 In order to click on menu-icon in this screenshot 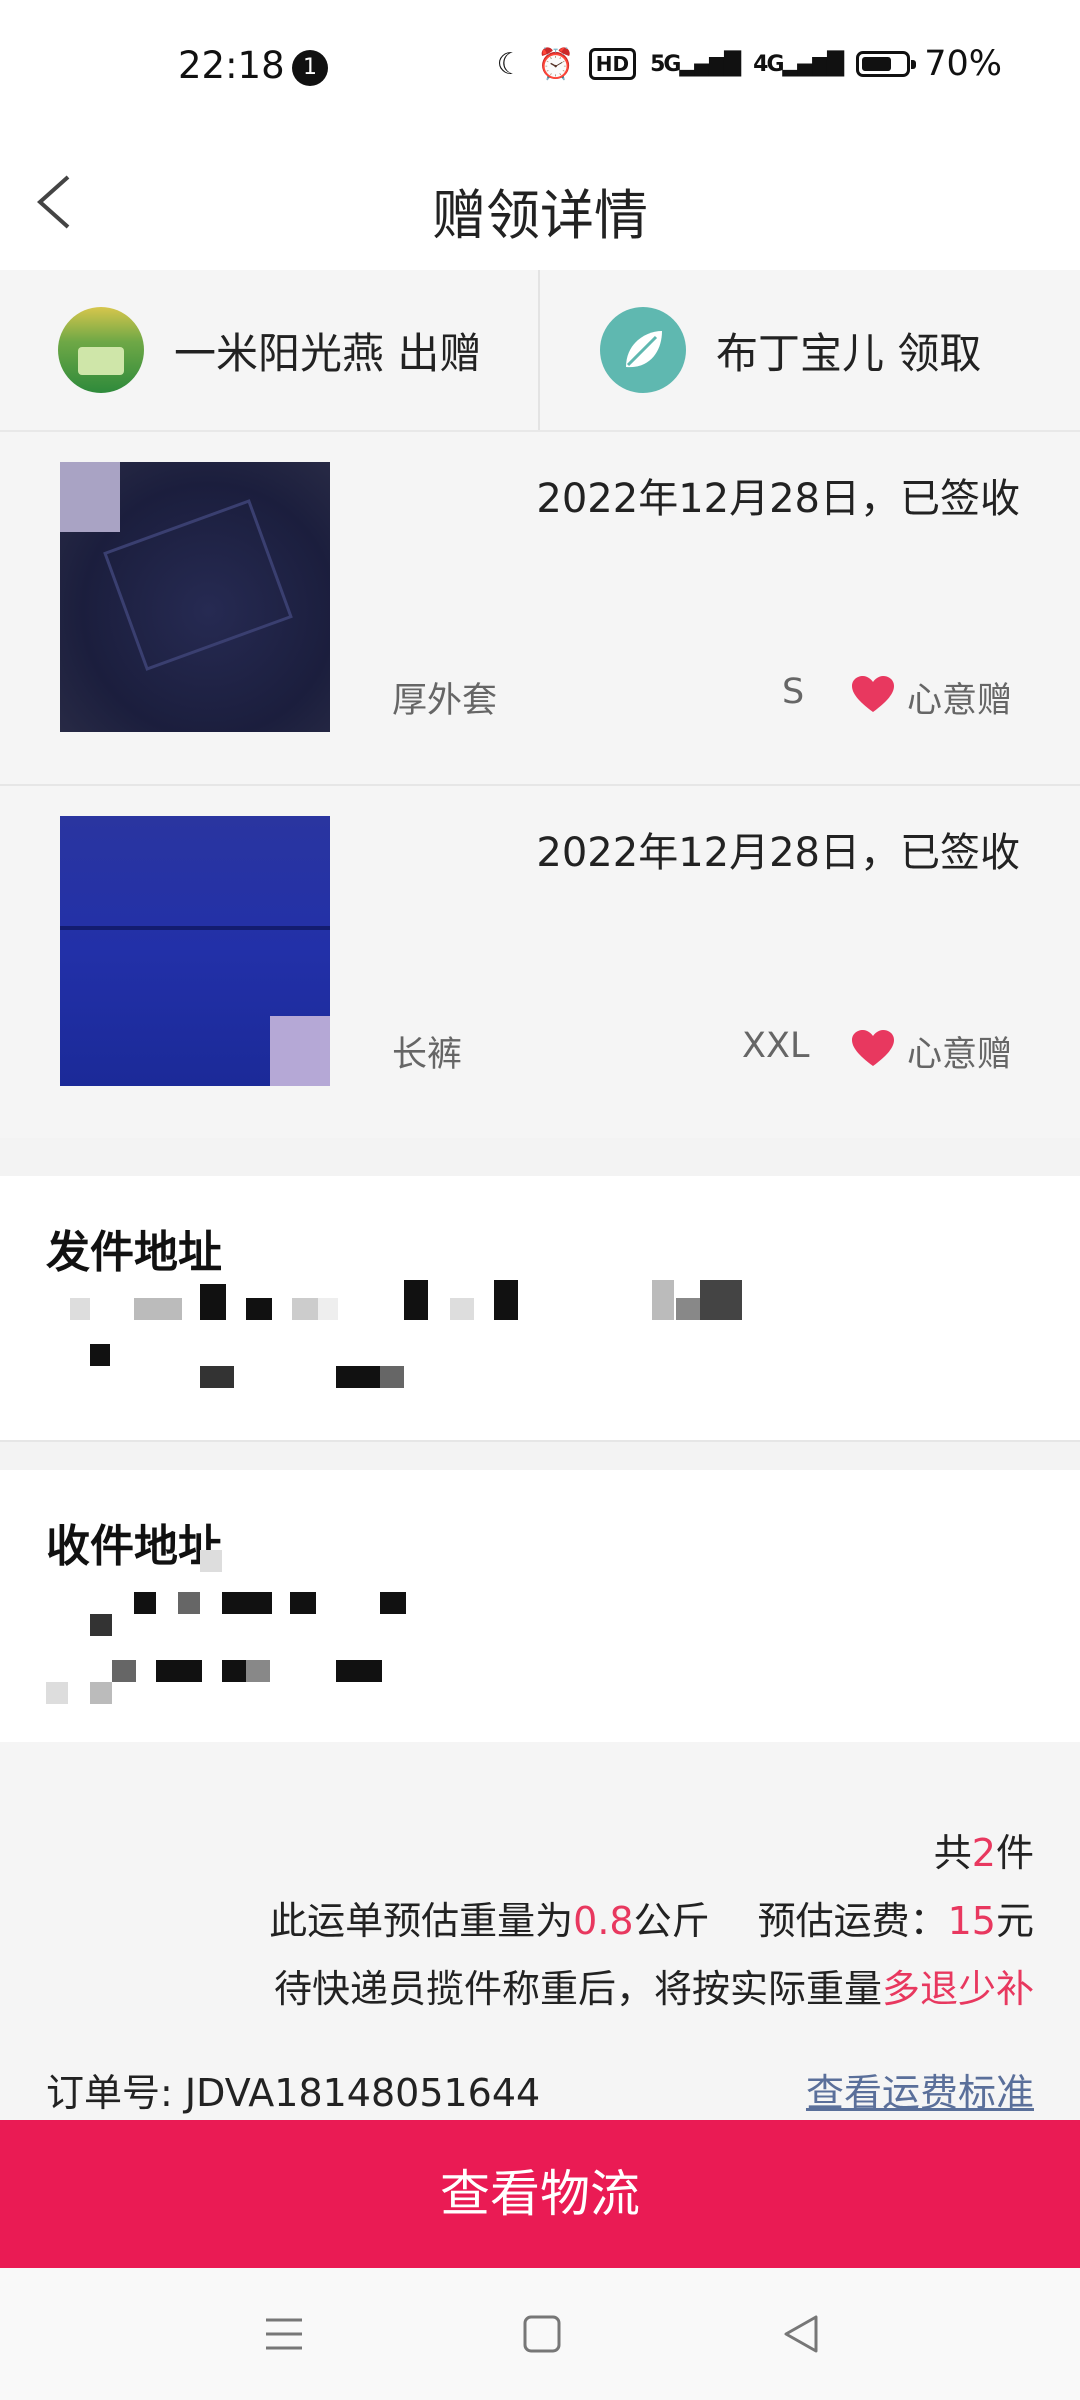, I will do `click(284, 2334)`.